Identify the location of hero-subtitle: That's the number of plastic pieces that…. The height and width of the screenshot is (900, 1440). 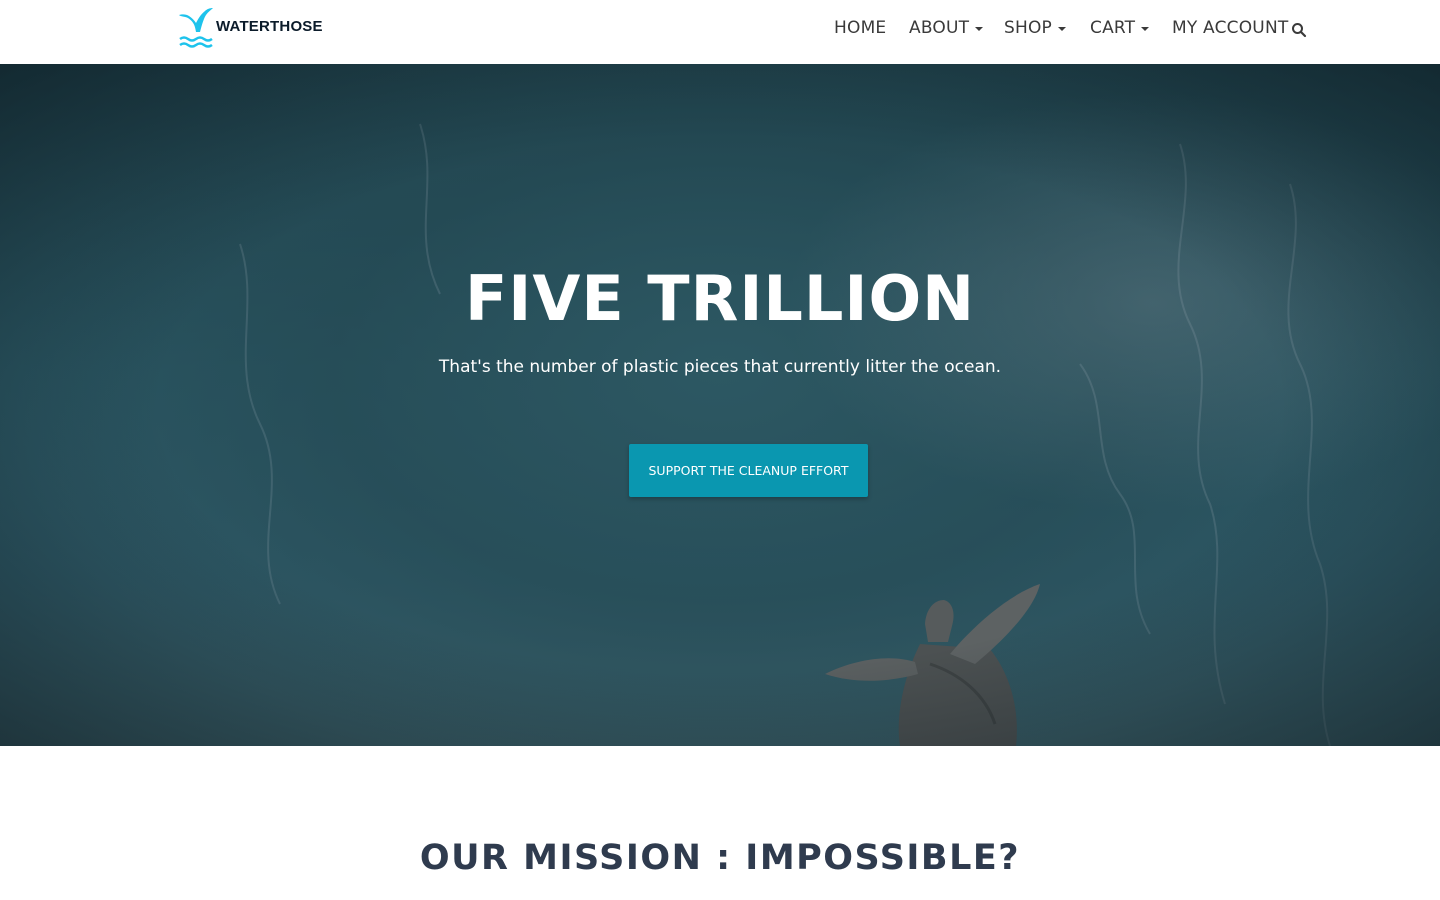
(720, 367).